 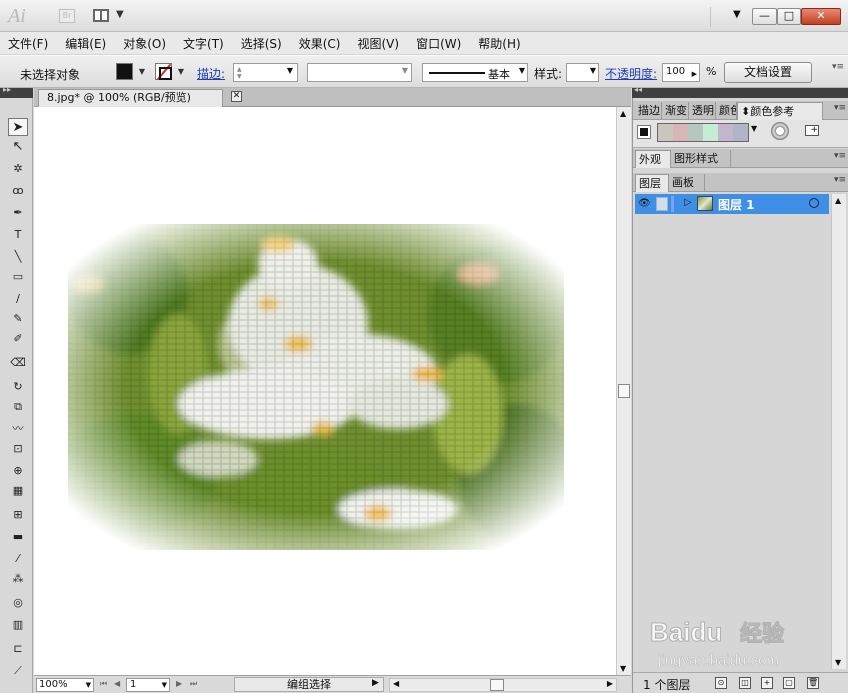 I want to click on first-artboard-icon: ⏮, so click(x=103, y=684).